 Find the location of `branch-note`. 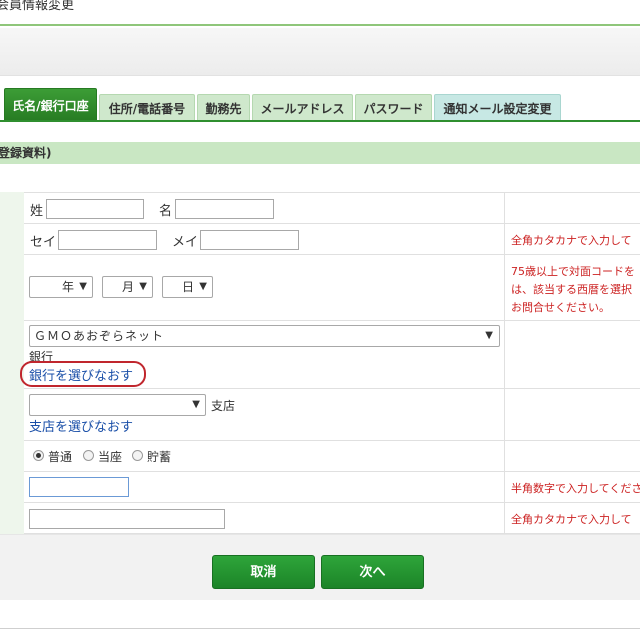

branch-note is located at coordinates (572, 414).